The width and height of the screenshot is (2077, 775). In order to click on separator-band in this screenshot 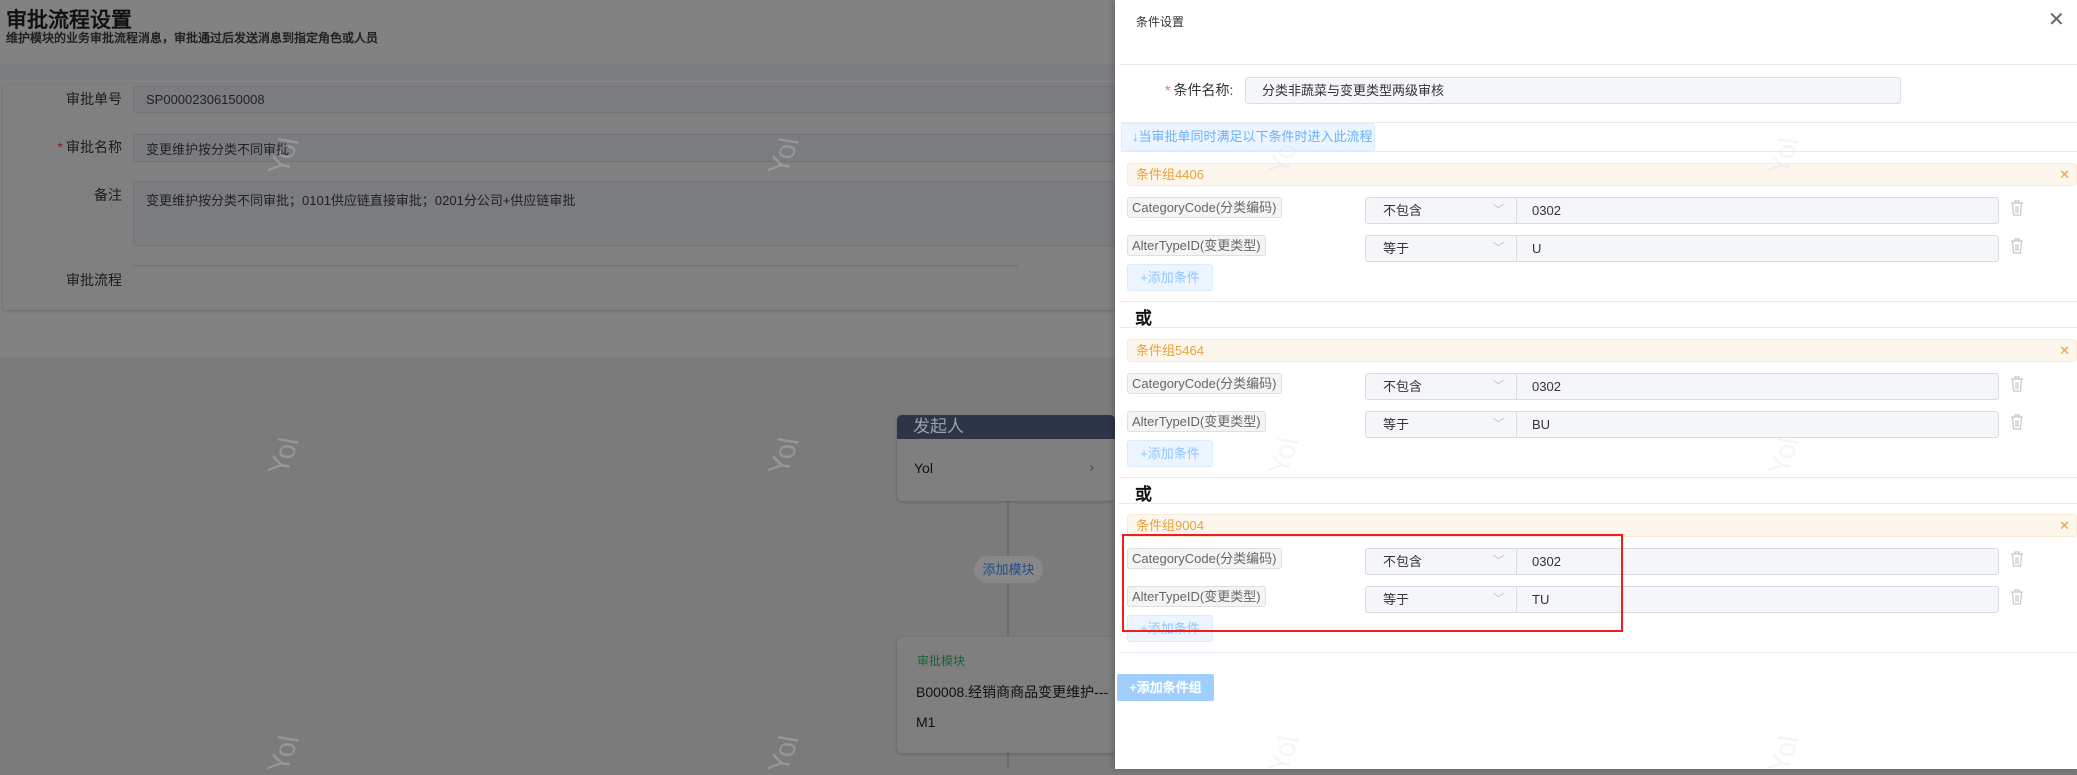, I will do `click(557, 72)`.